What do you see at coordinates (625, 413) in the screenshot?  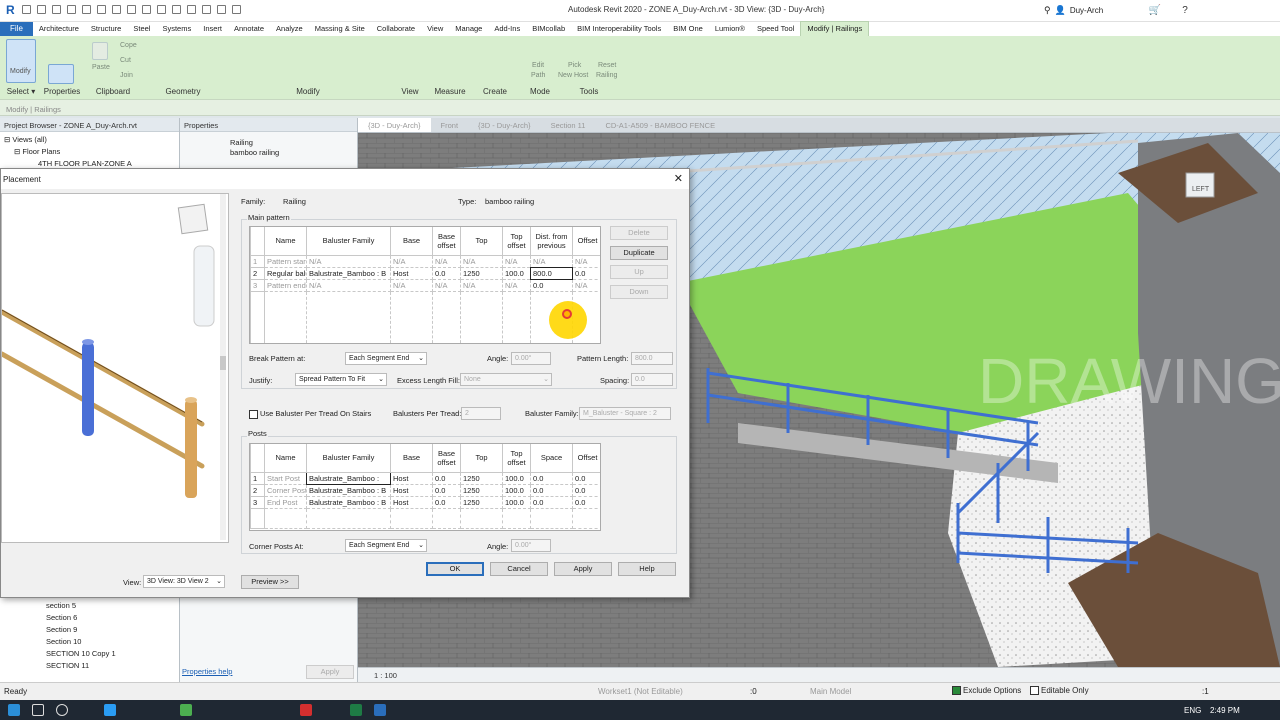 I see `baluster-family-select: M_Baluster - Square : 2` at bounding box center [625, 413].